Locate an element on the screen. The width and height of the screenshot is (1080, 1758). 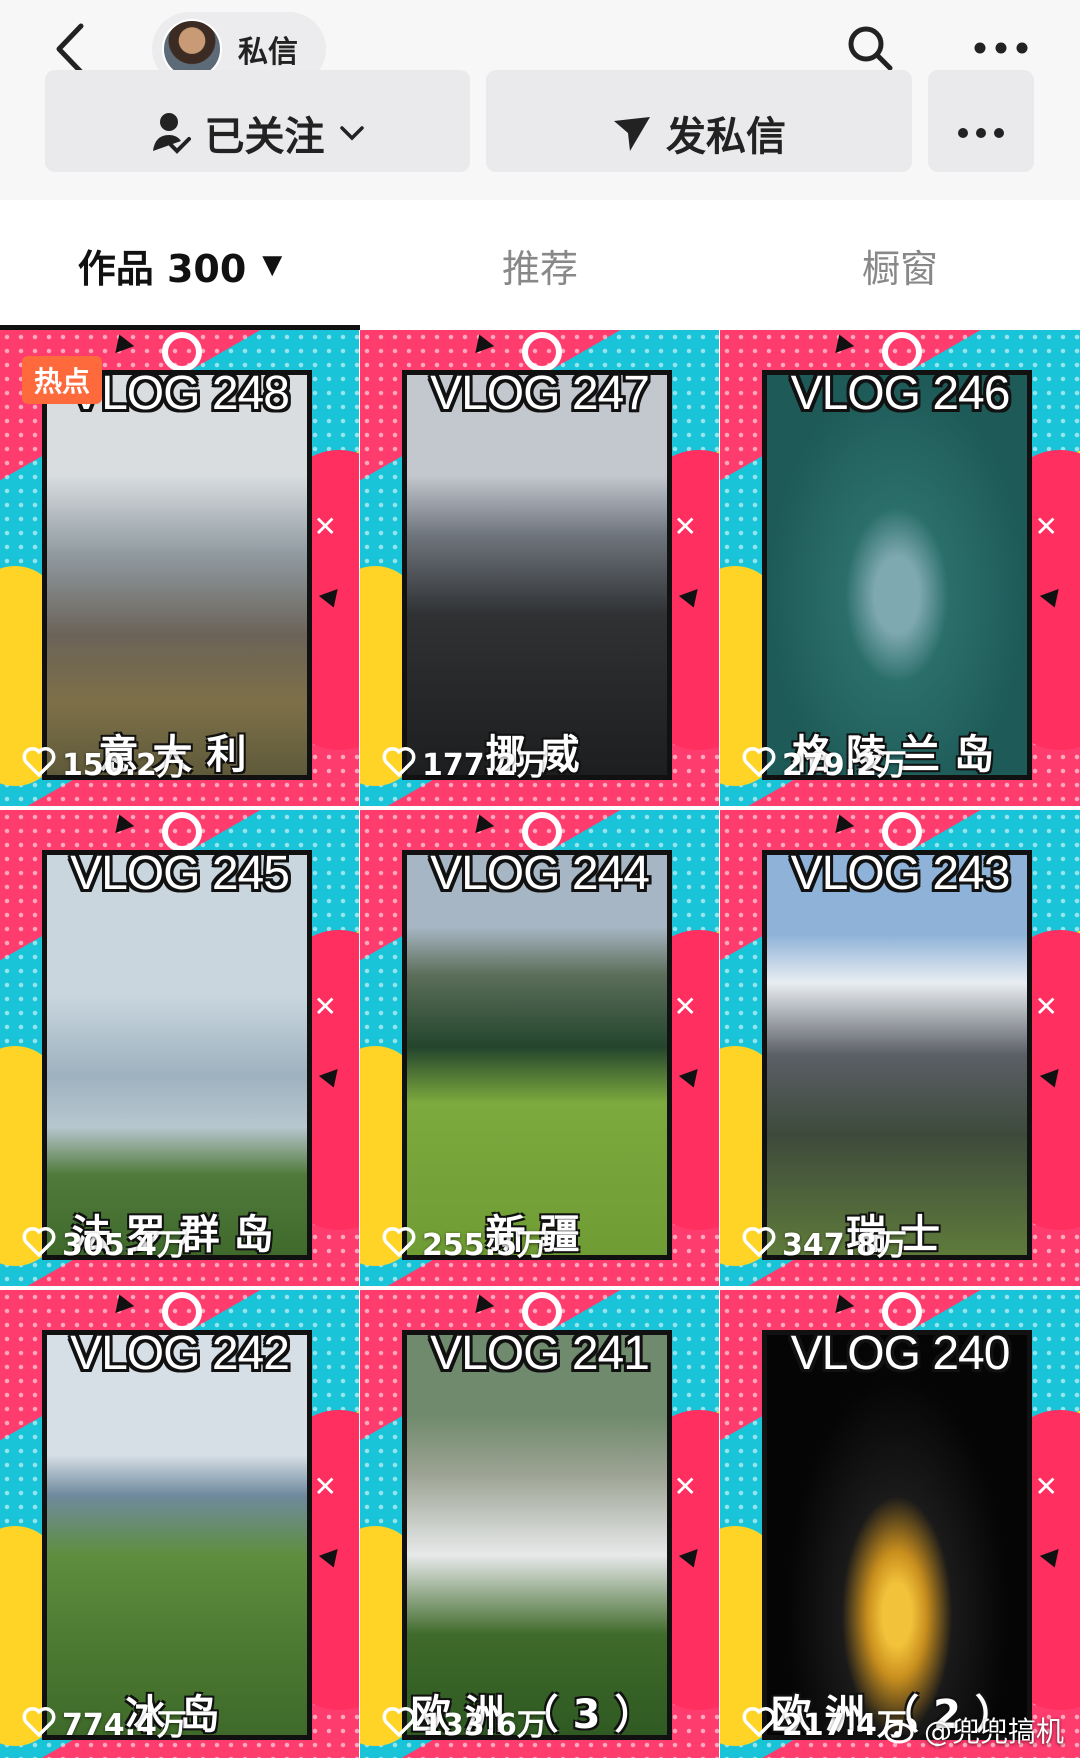
action-more-button is located at coordinates (981, 121).